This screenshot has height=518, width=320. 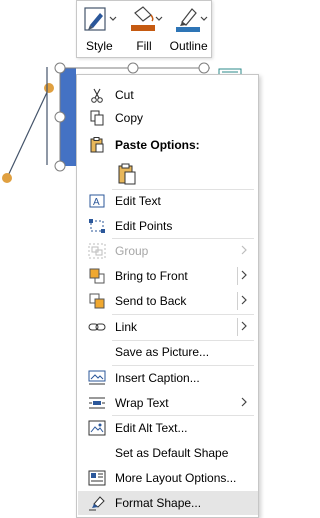 What do you see at coordinates (7, 178) in the screenshot?
I see `connector-handle-start` at bounding box center [7, 178].